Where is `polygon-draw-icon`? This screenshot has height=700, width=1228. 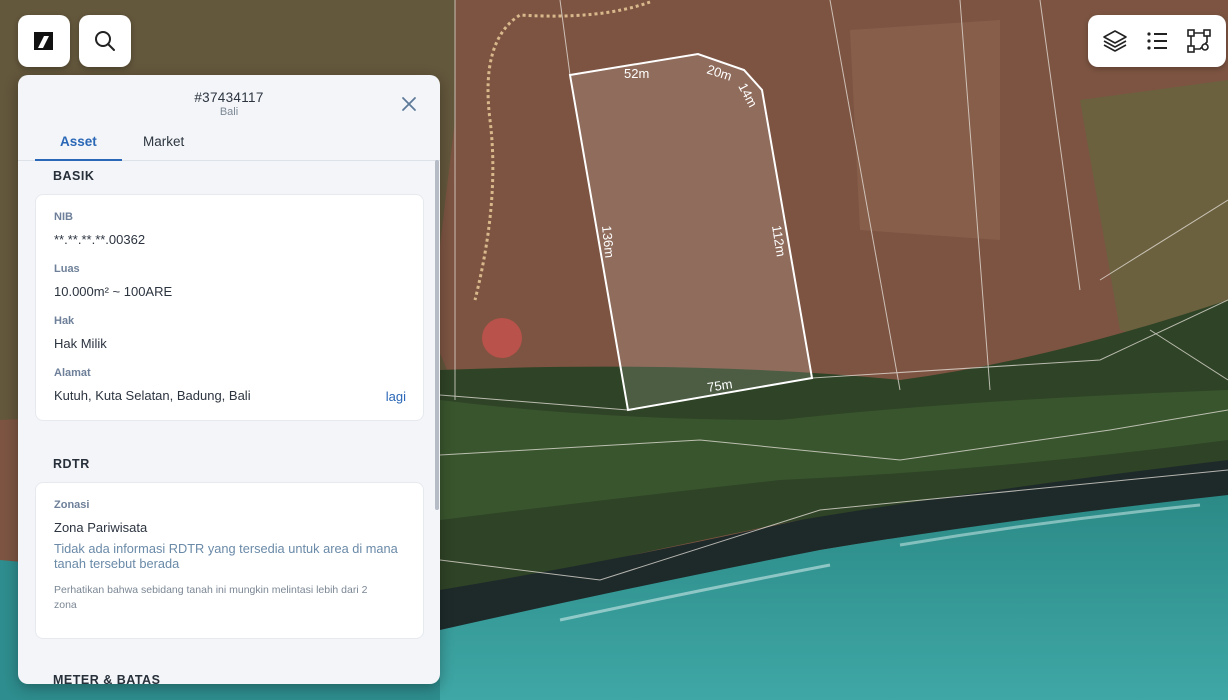 polygon-draw-icon is located at coordinates (1199, 41).